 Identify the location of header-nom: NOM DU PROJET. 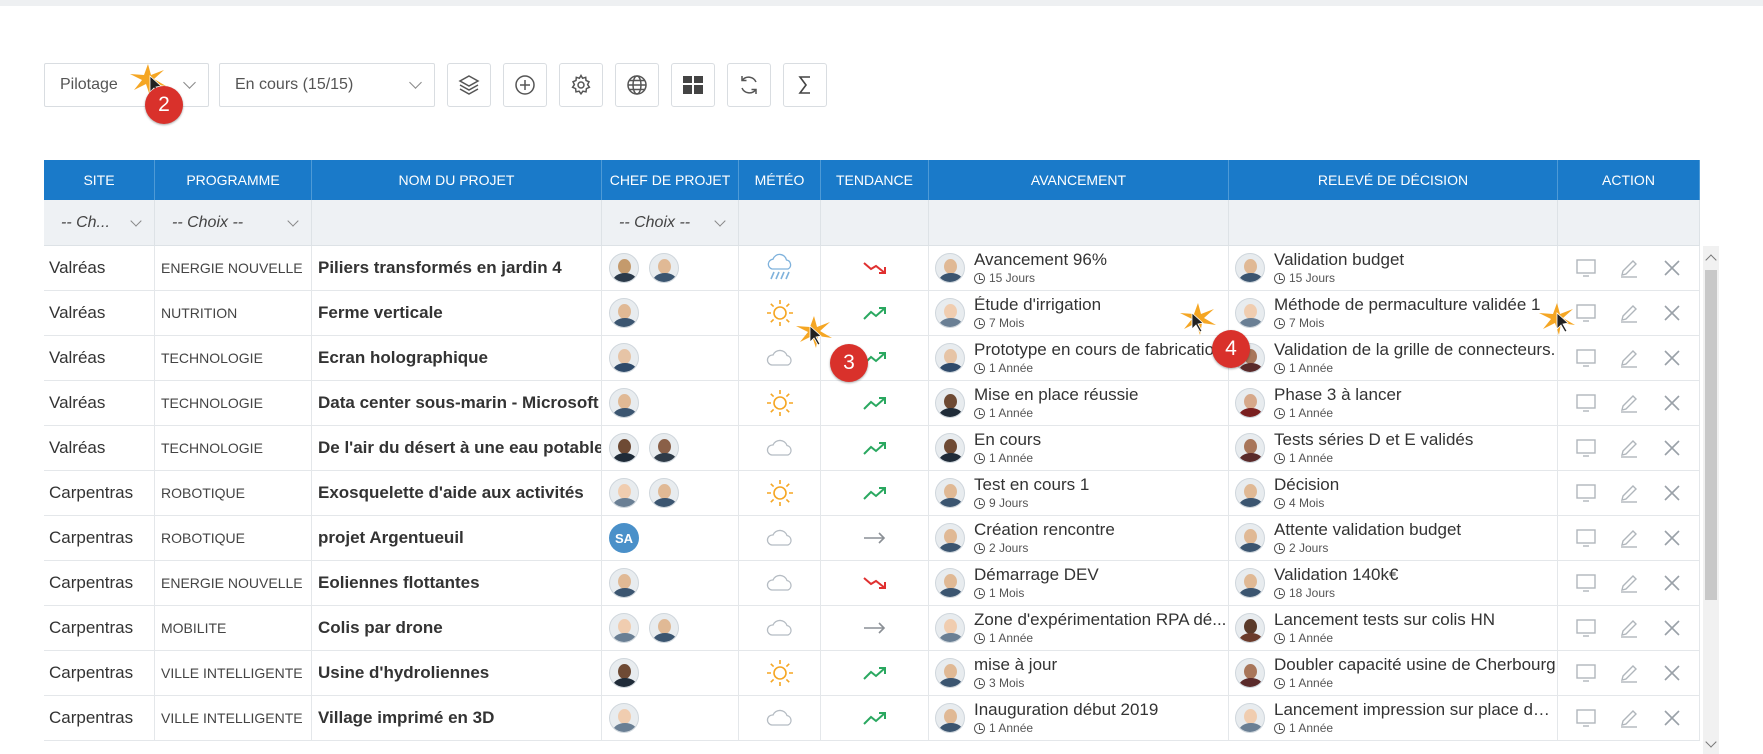
(457, 180).